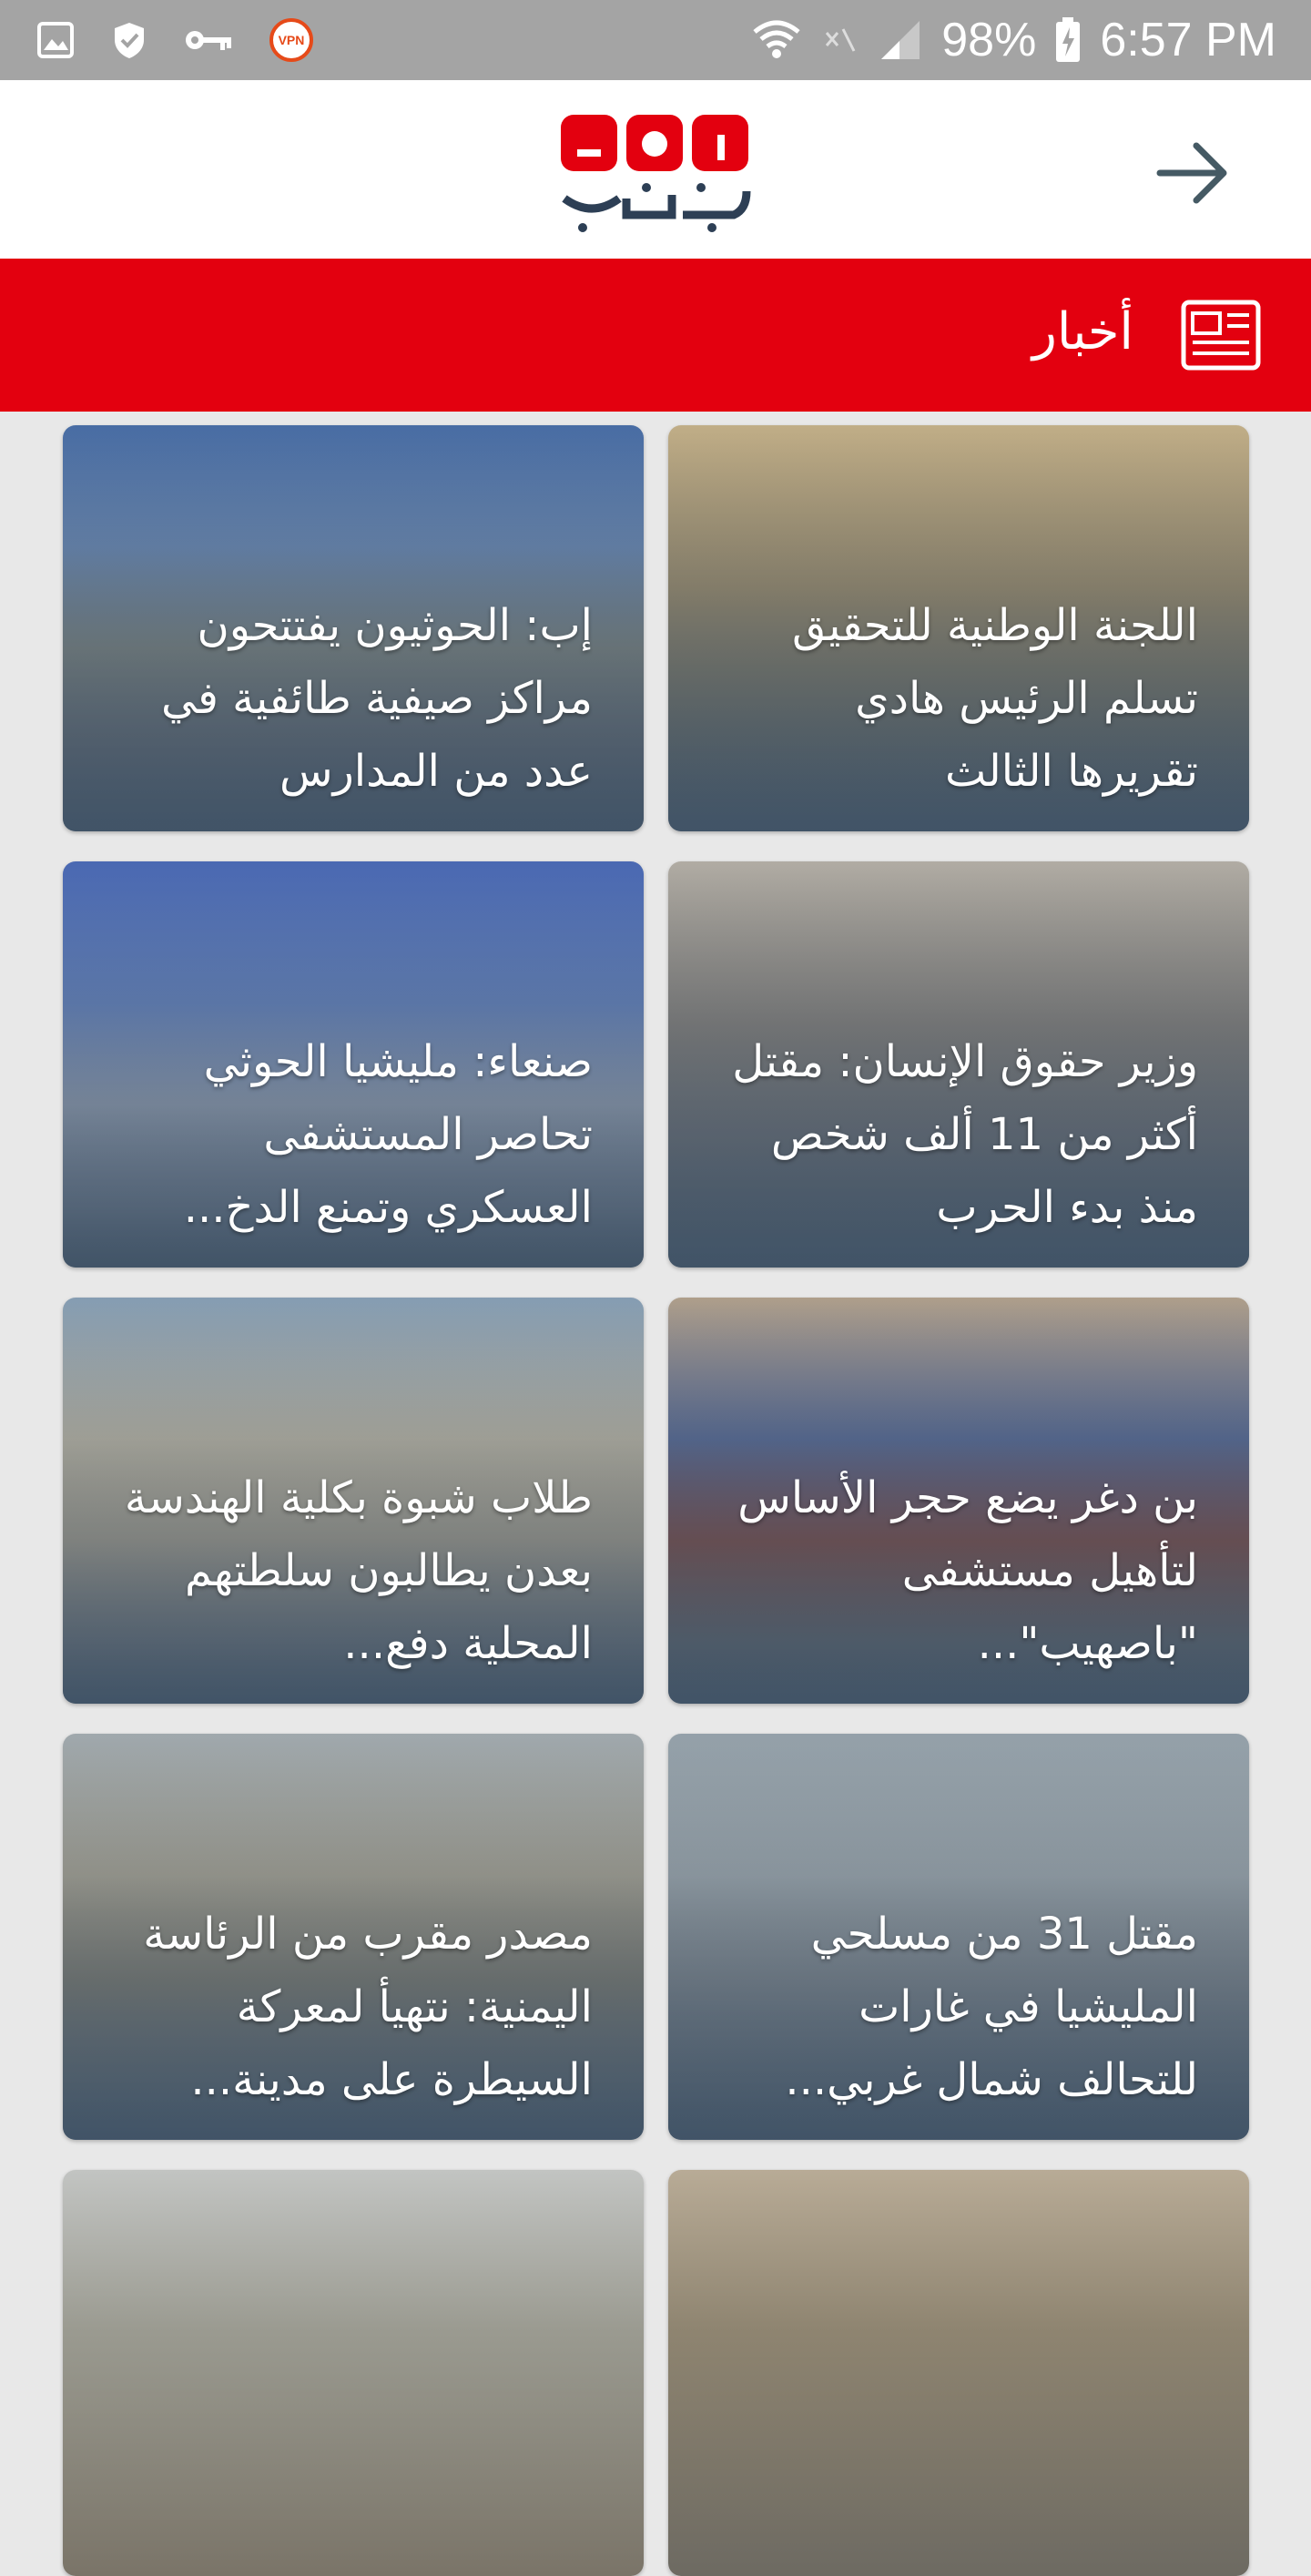 This screenshot has height=2576, width=1311. Describe the element at coordinates (839, 40) in the screenshot. I see `mute-icon` at that location.